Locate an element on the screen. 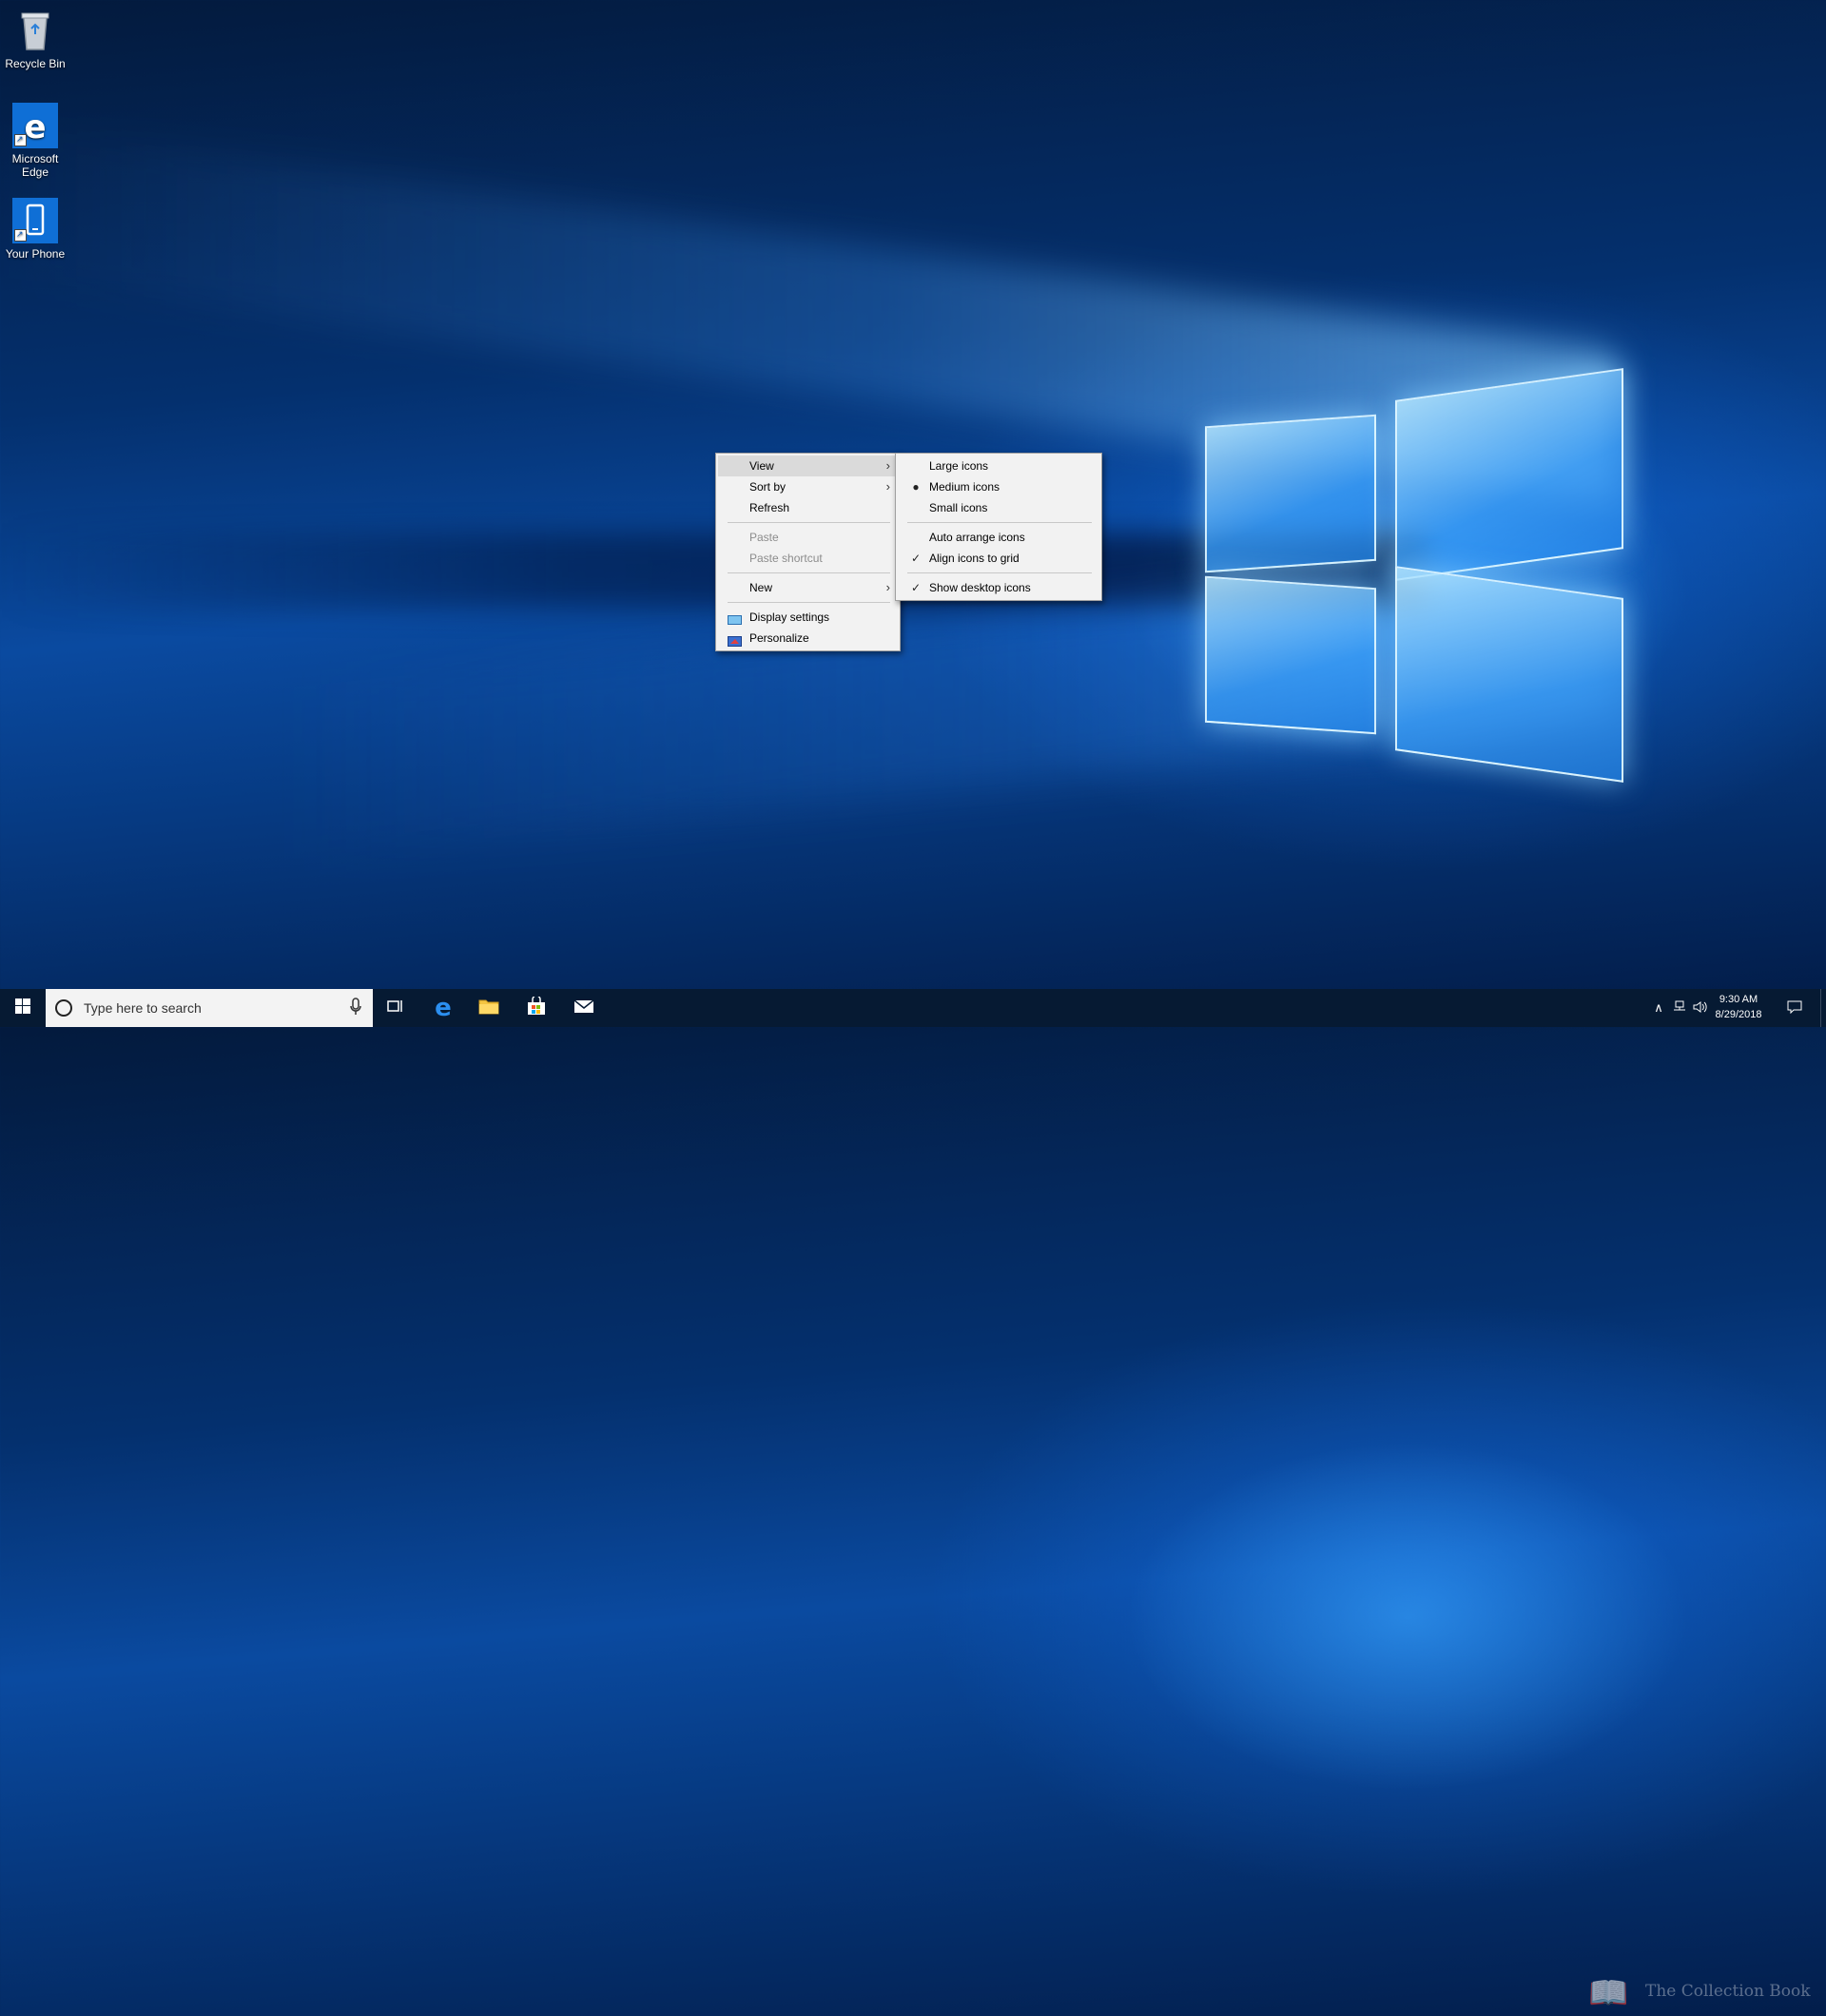  taskbar-mail-button is located at coordinates (584, 1008).